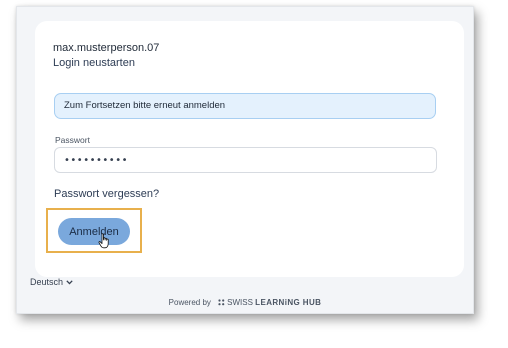  Describe the element at coordinates (103, 241) in the screenshot. I see `hand-cursor-icon` at that location.